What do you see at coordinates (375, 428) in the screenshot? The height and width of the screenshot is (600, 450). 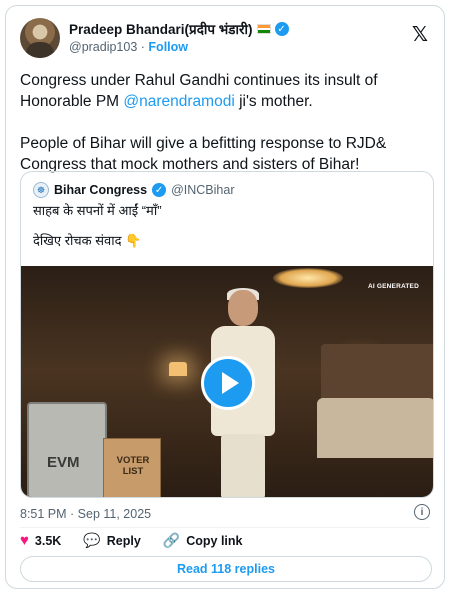 I see `bed` at bounding box center [375, 428].